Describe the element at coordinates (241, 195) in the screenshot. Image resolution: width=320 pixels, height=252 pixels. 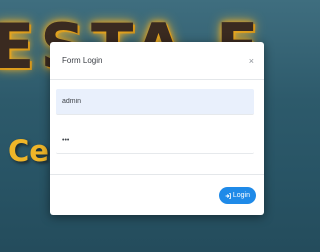
I see `login-button-label: Login` at that location.